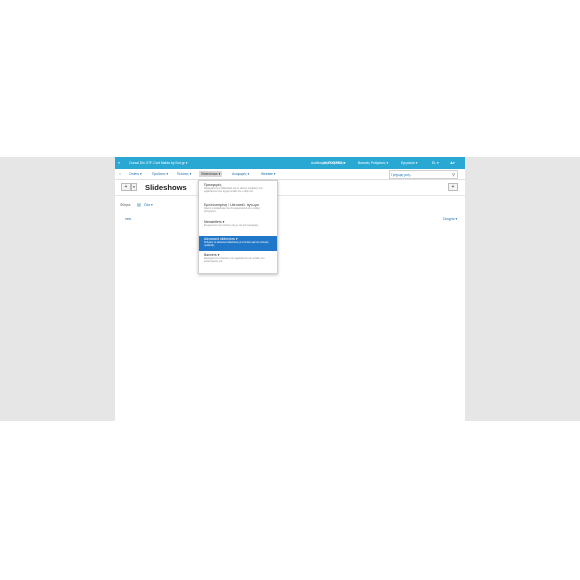 This screenshot has width=580, height=580. Describe the element at coordinates (158, 163) in the screenshot. I see `app-title-menu: Cursal Dlx OTF-Cart Marks by Dot.gr ▾` at that location.